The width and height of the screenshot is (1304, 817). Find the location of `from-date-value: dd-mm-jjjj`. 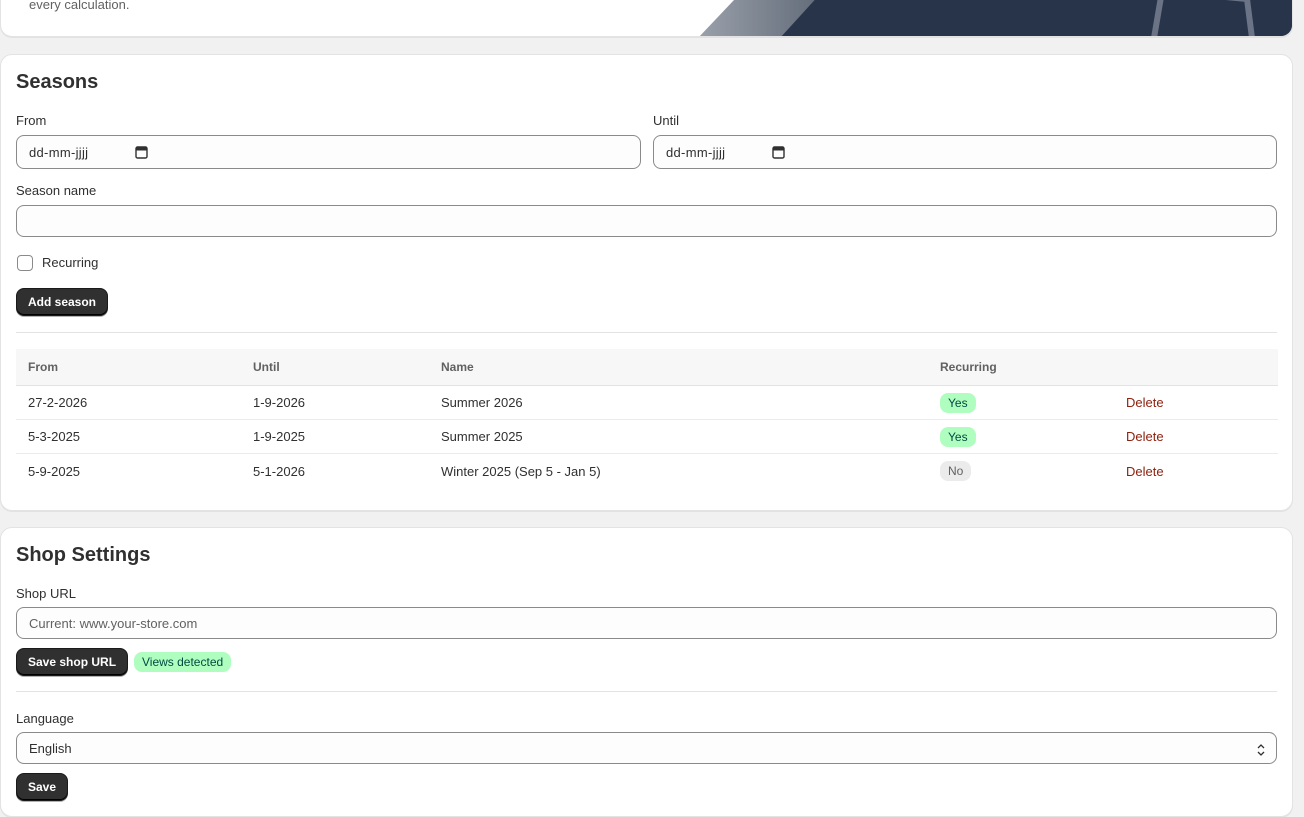

from-date-value: dd-mm-jjjj is located at coordinates (59, 152).